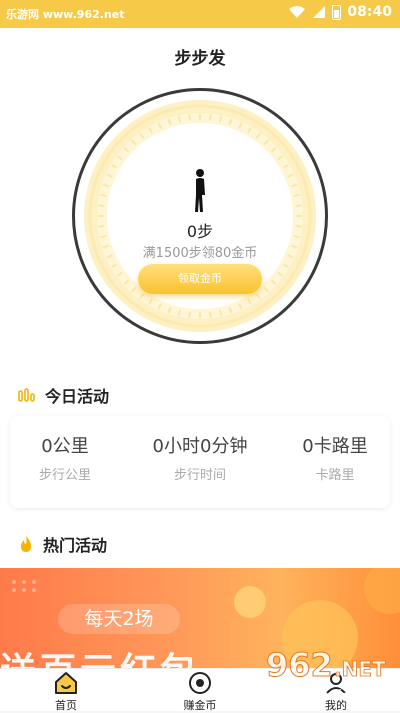  What do you see at coordinates (75, 545) in the screenshot?
I see `hot-section-title: 热门活动` at bounding box center [75, 545].